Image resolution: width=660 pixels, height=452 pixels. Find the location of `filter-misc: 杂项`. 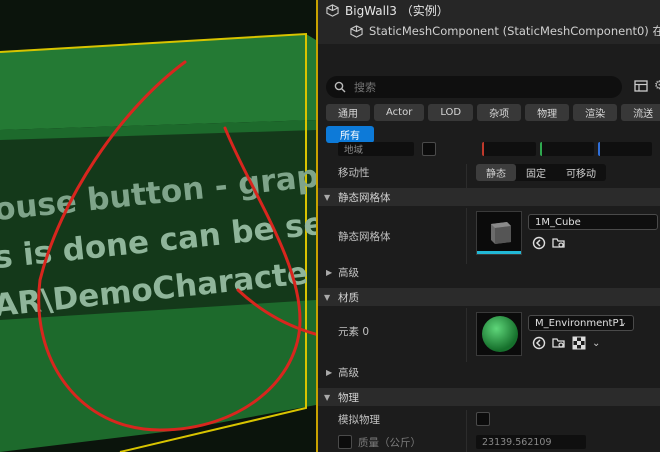

filter-misc: 杂项 is located at coordinates (499, 112).